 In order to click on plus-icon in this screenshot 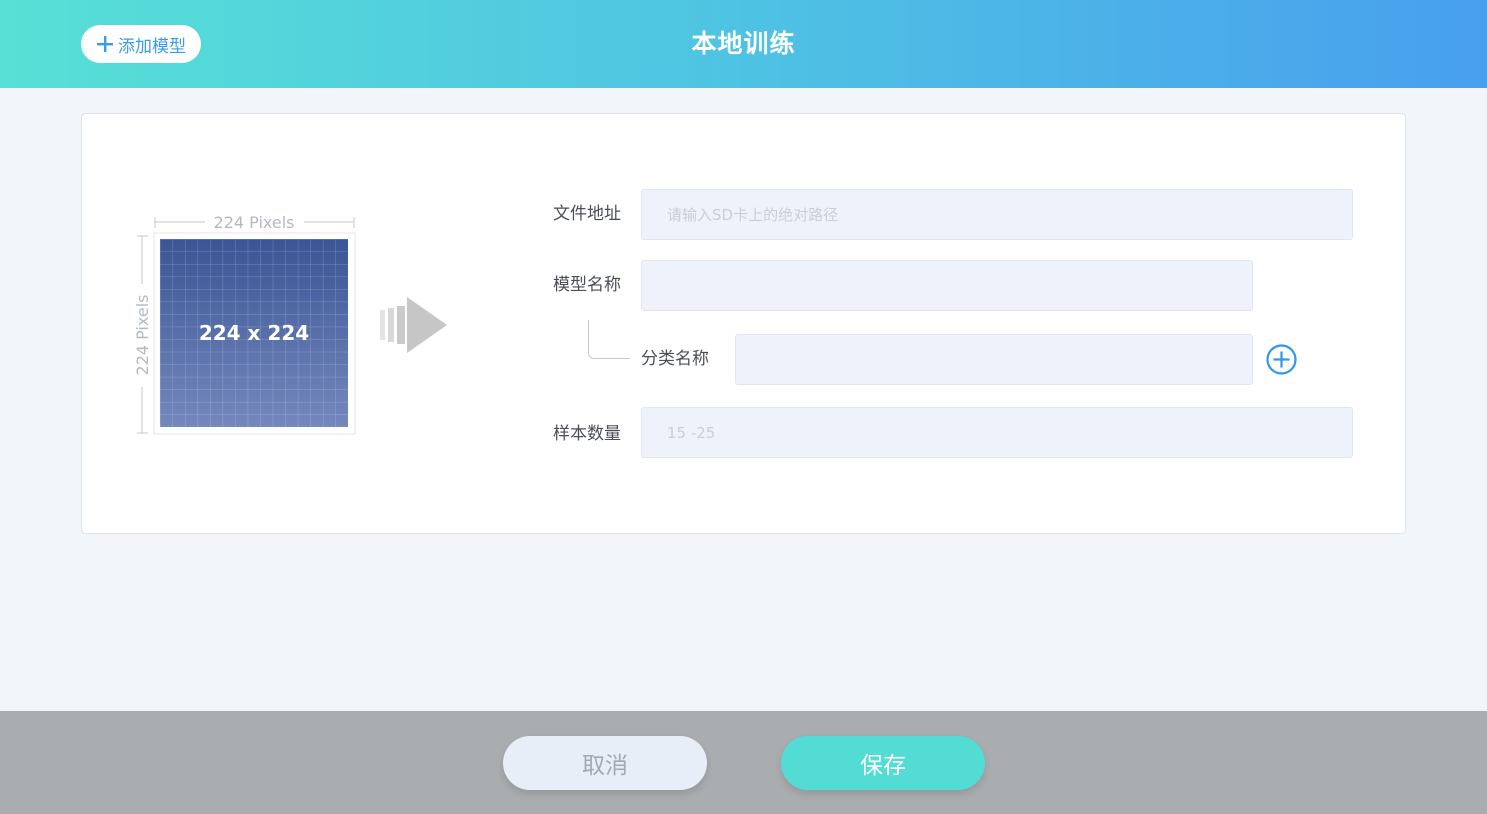, I will do `click(105, 44)`.